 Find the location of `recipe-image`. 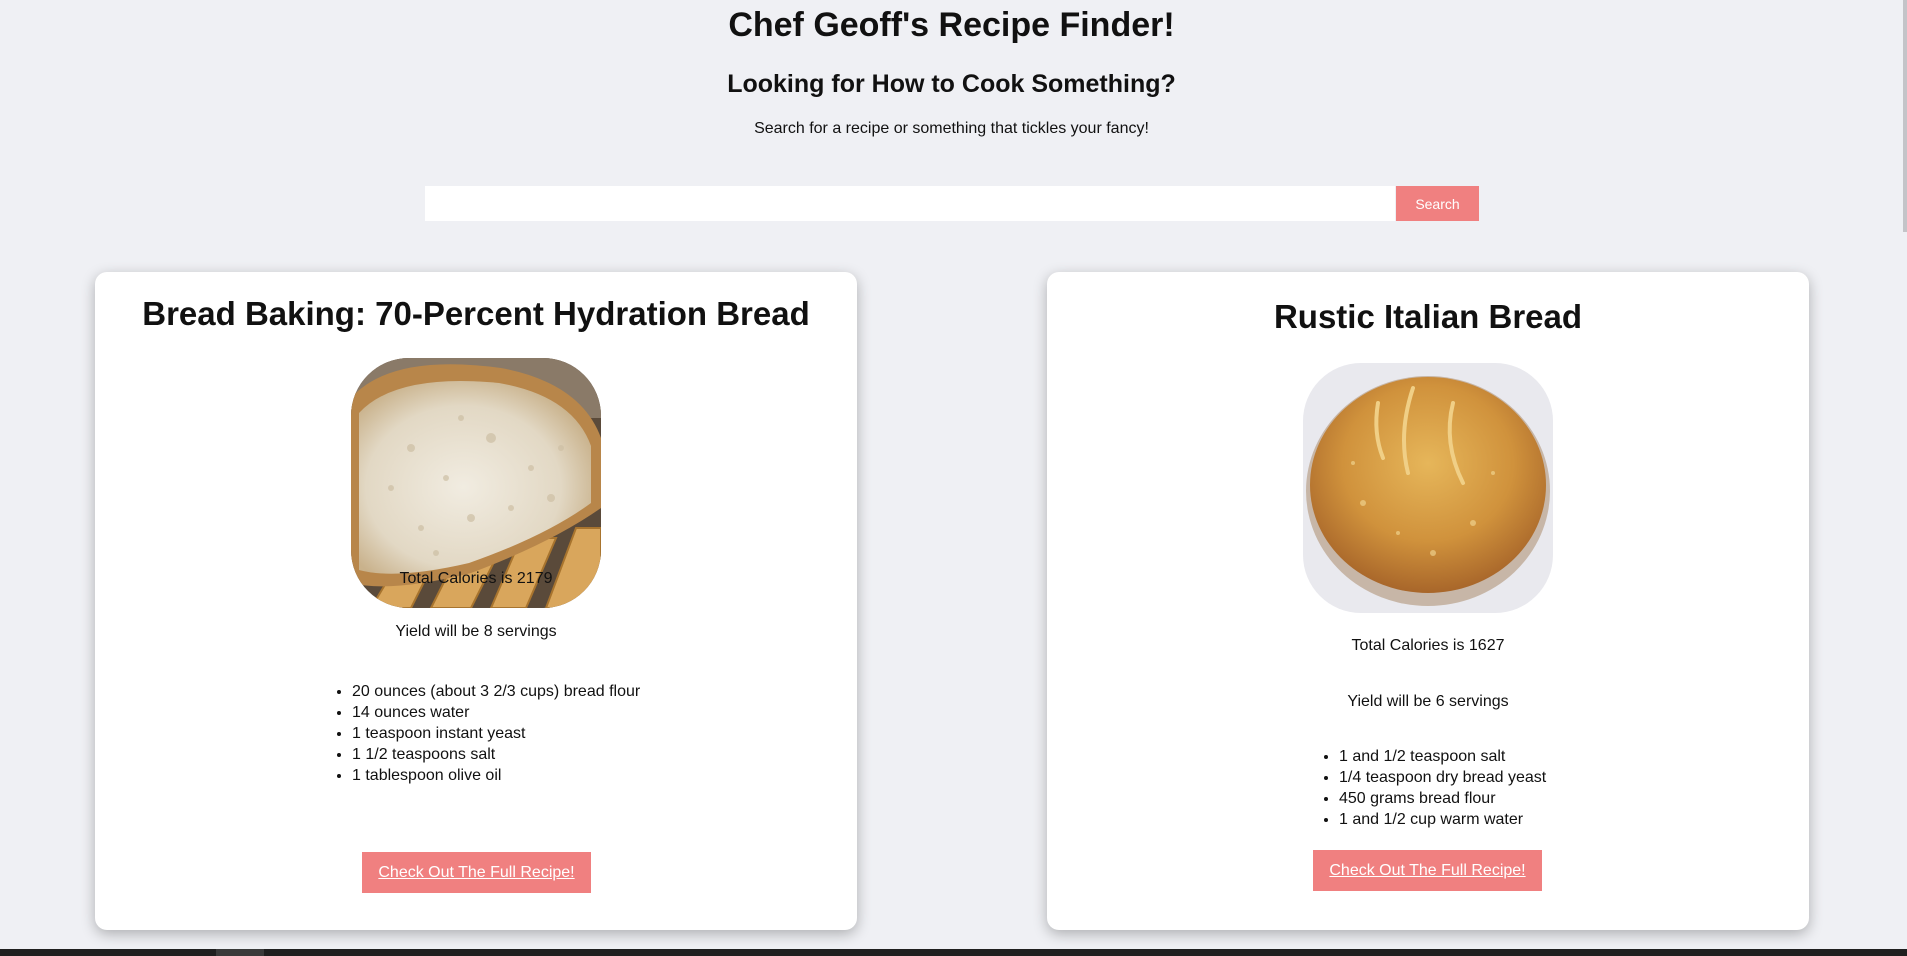

recipe-image is located at coordinates (1428, 488).